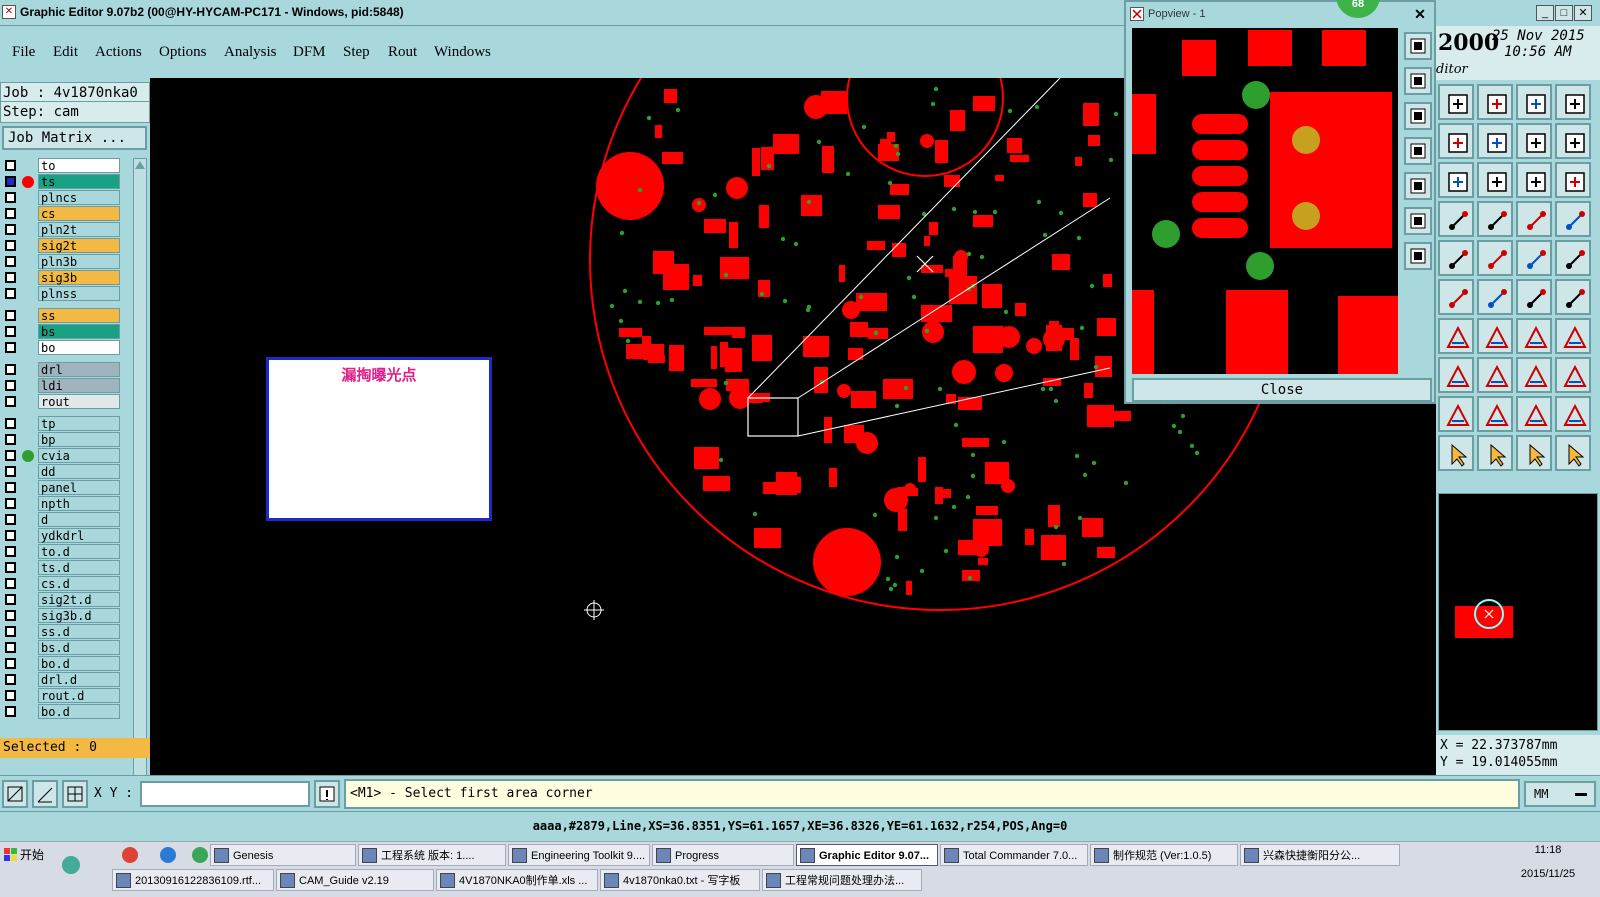  What do you see at coordinates (1495, 297) in the screenshot?
I see `cross-snap-button` at bounding box center [1495, 297].